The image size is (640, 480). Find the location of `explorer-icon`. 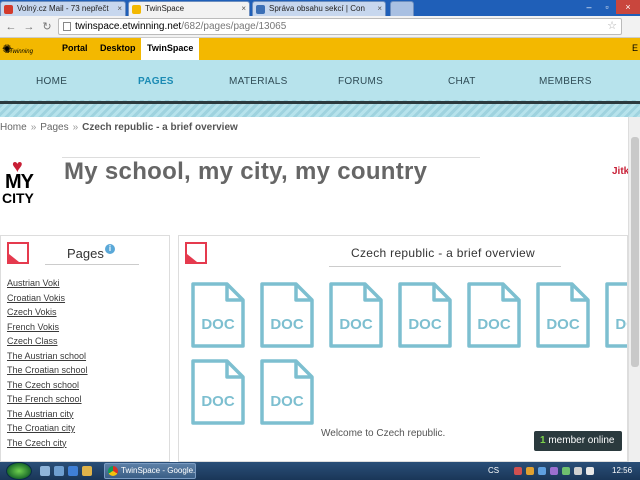

explorer-icon is located at coordinates (59, 471).